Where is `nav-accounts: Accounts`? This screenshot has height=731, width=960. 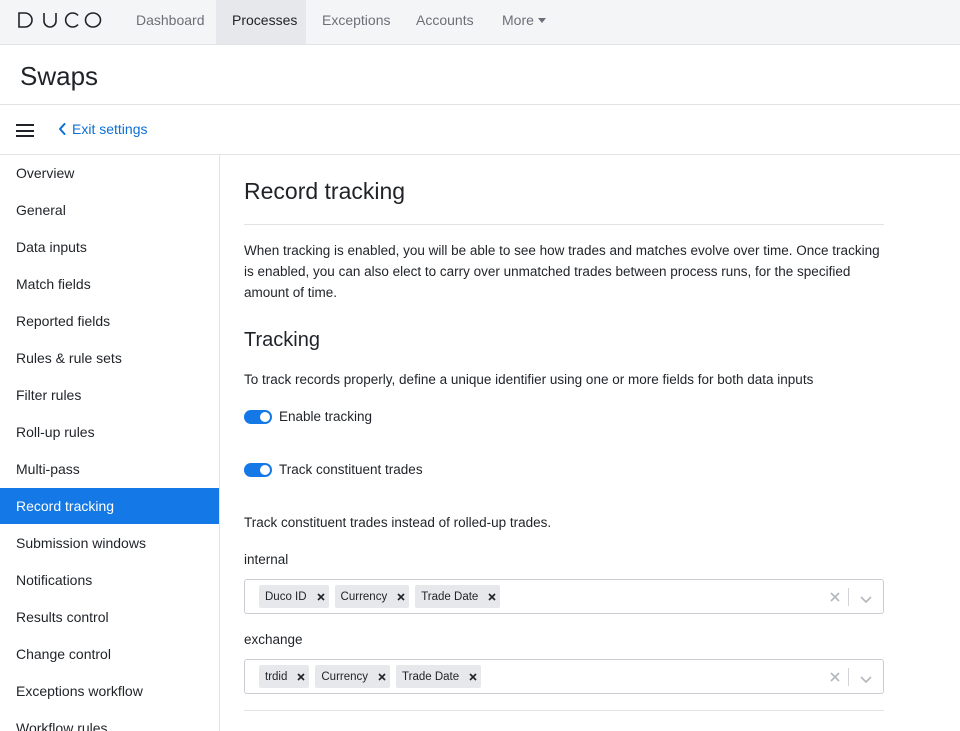 nav-accounts: Accounts is located at coordinates (445, 22).